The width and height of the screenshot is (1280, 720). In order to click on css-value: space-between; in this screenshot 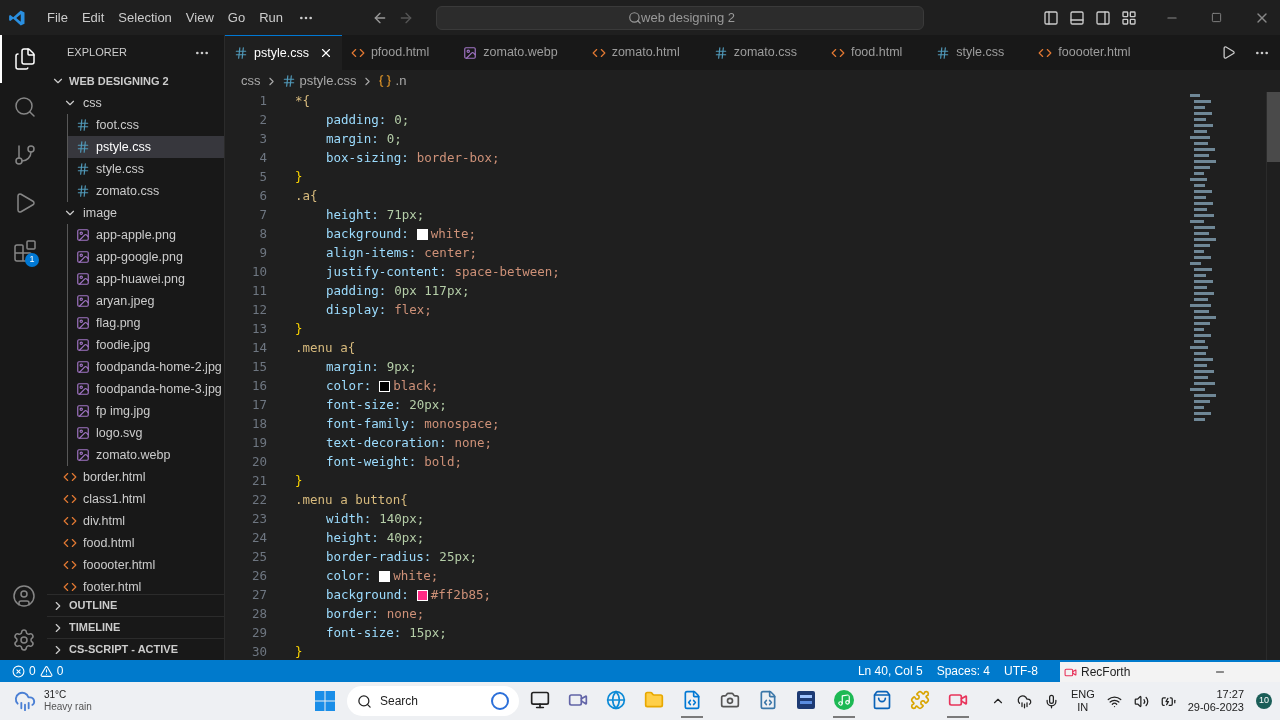, I will do `click(507, 272)`.